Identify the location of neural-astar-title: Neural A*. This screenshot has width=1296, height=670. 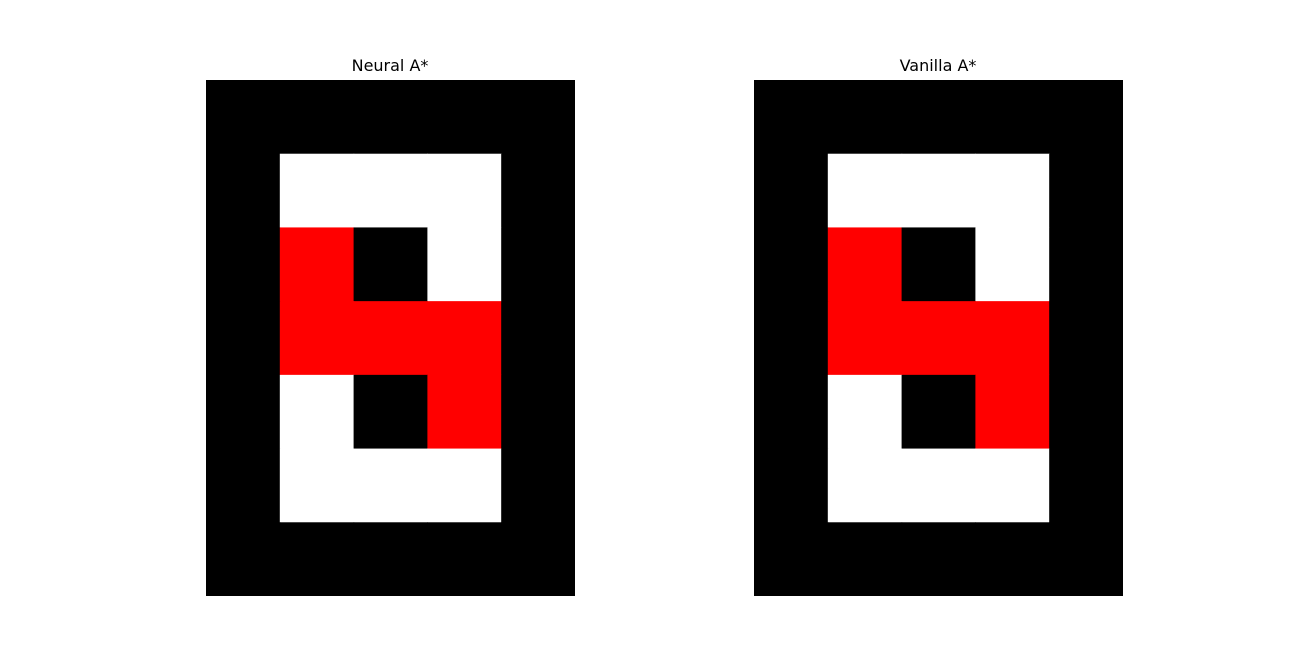
(390, 65).